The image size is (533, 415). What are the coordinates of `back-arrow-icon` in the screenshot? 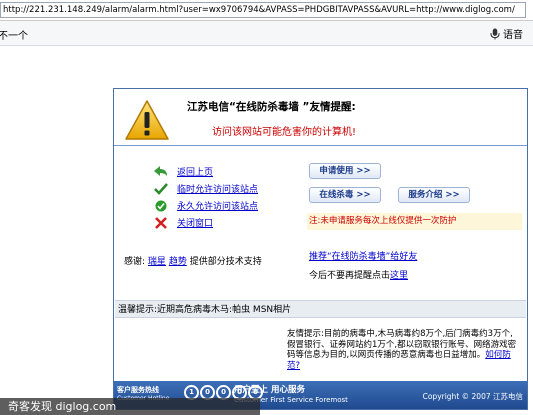 It's located at (160, 170).